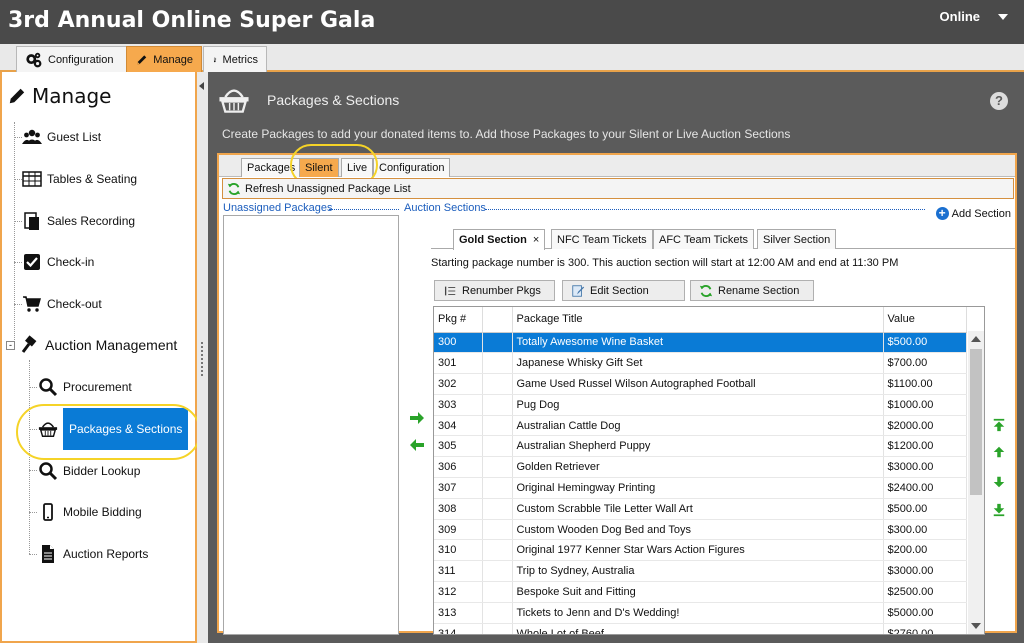 The image size is (1024, 643). Describe the element at coordinates (1003, 17) in the screenshot. I see `chevron-down-icon` at that location.